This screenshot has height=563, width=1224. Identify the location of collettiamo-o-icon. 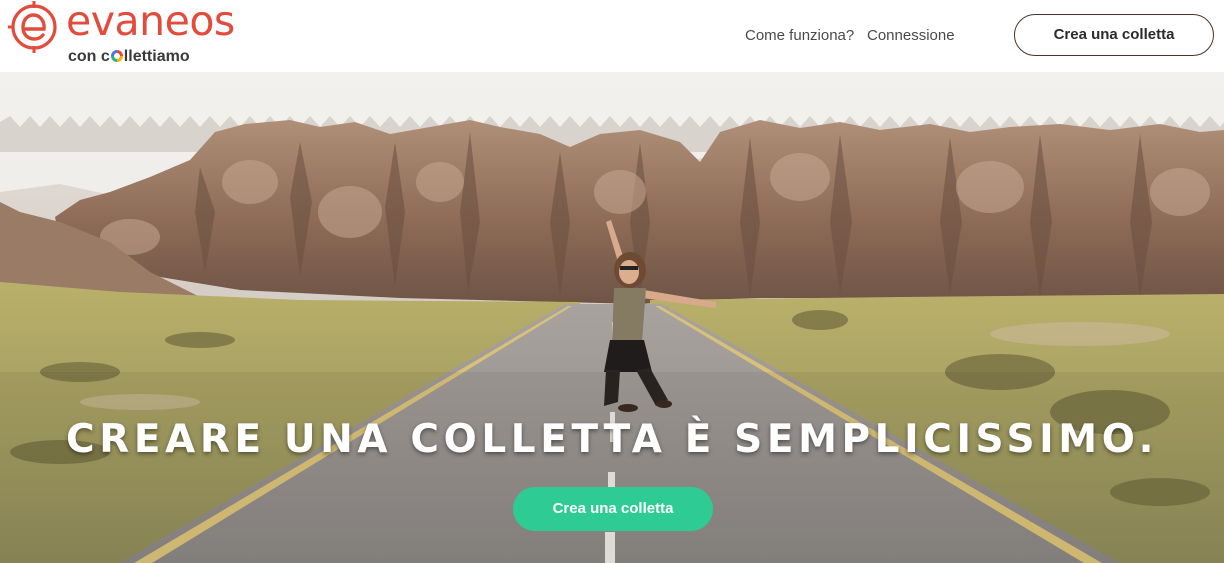
(116, 56).